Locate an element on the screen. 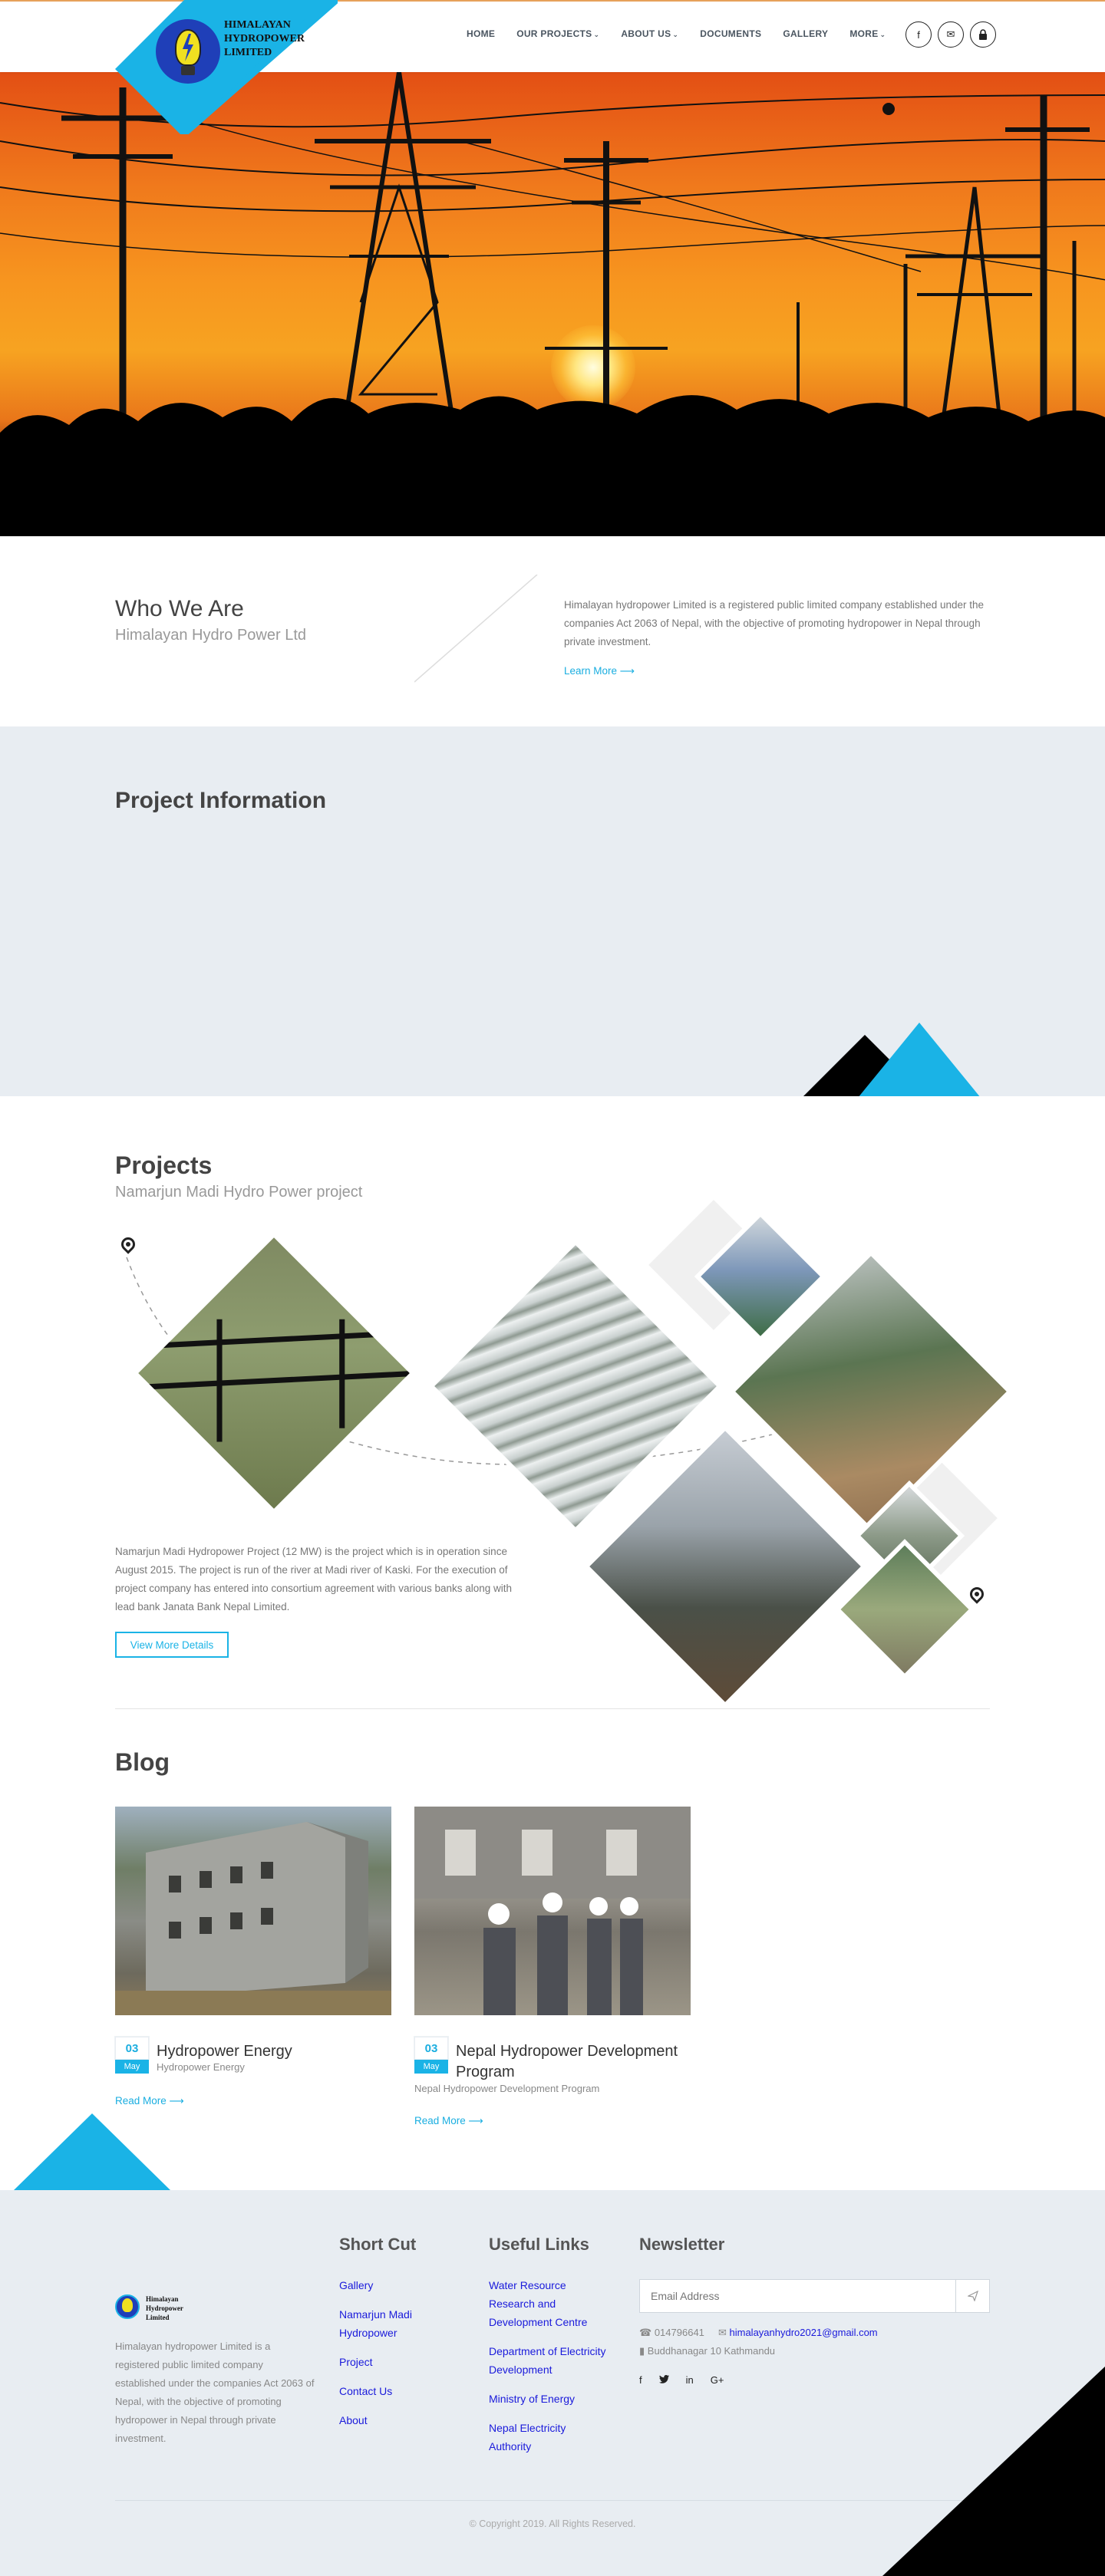  useful-link-ministry-energy: Ministry of Energy is located at coordinates (554, 2399).